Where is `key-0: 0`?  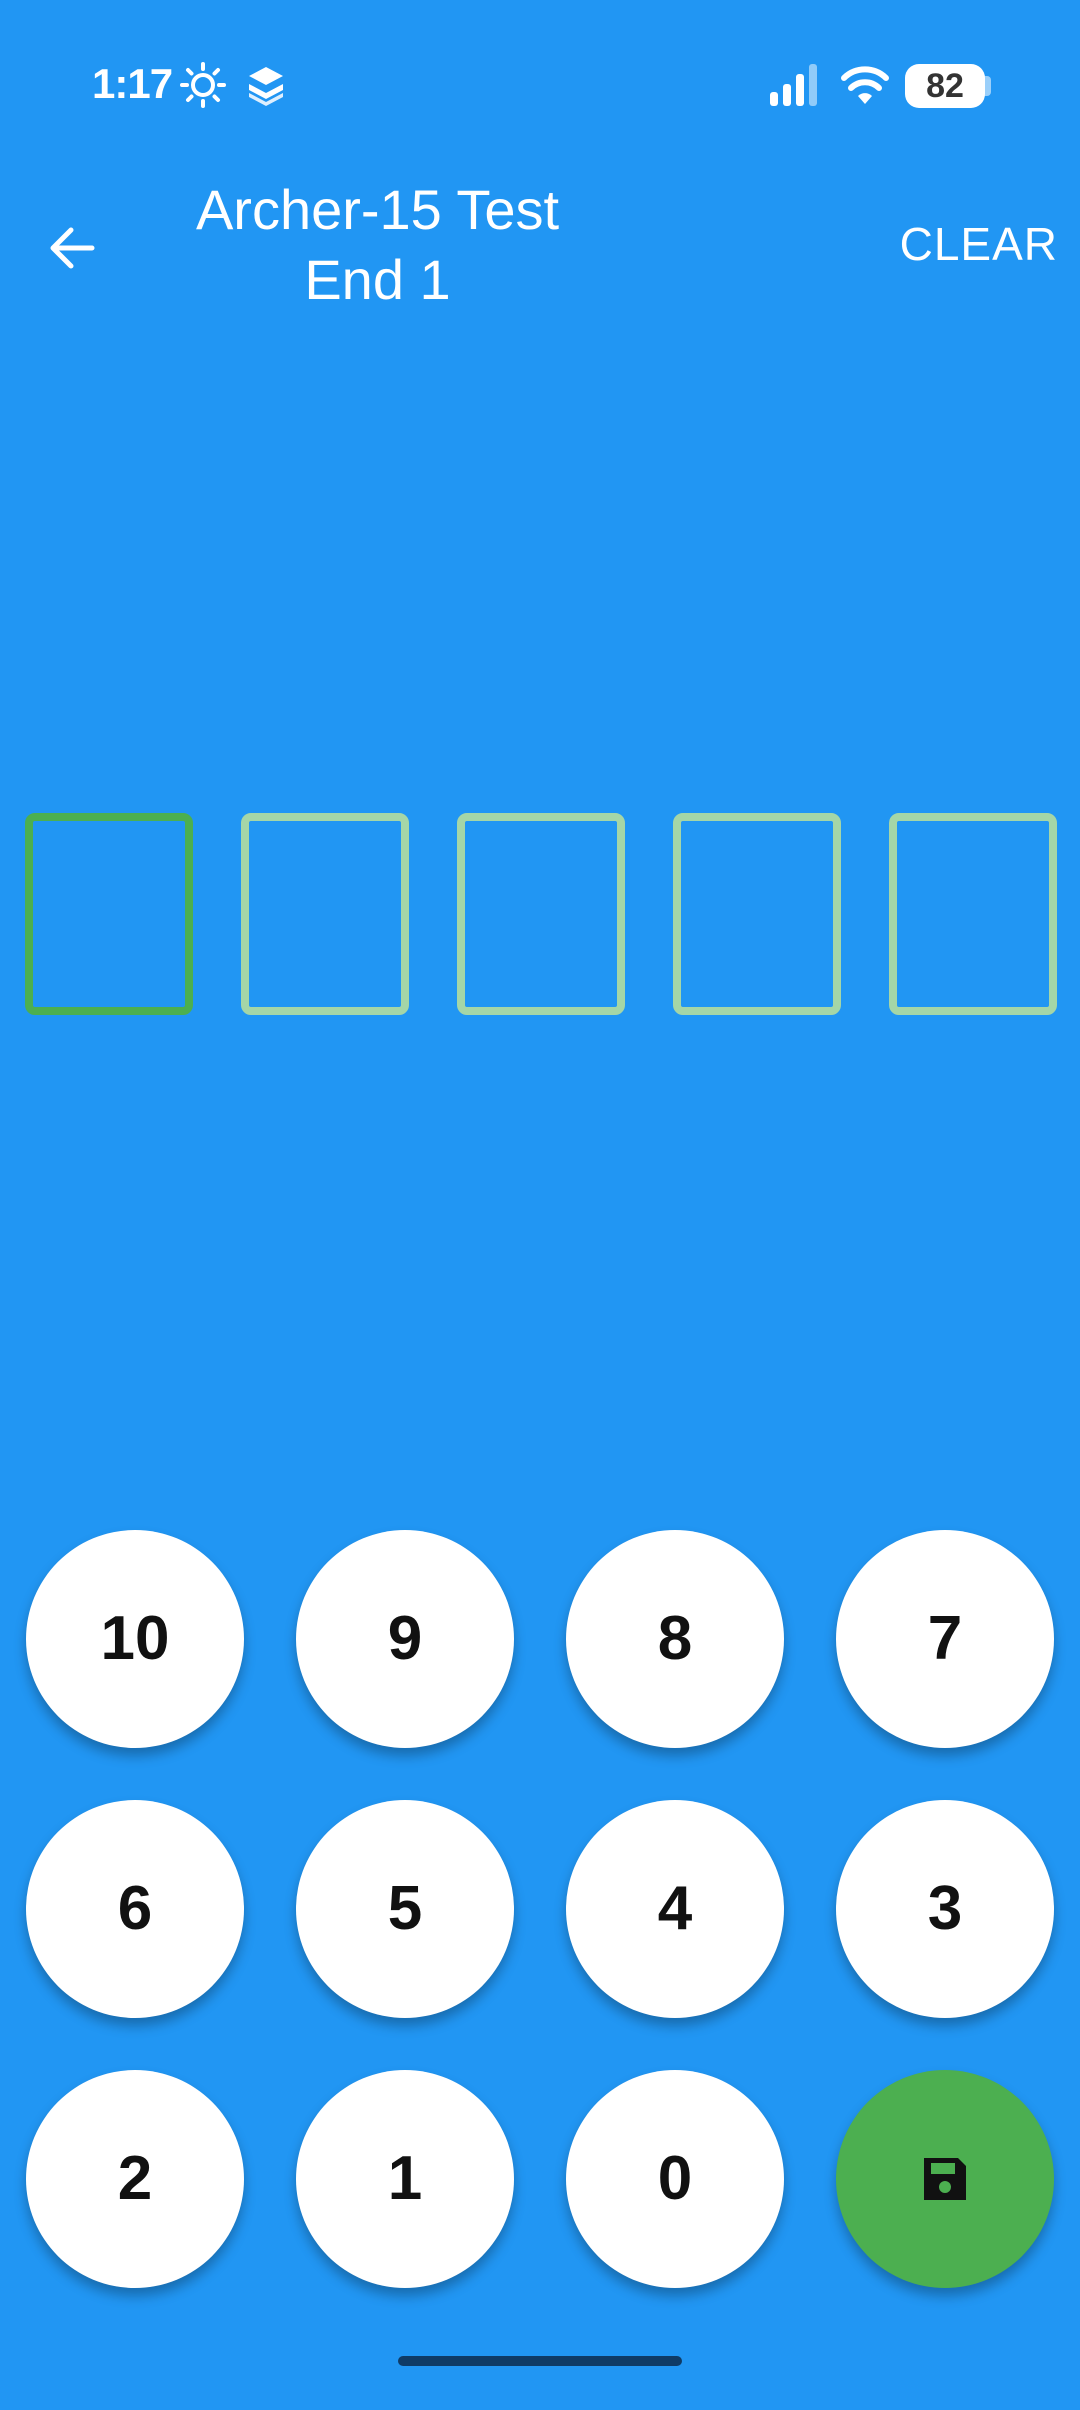
key-0: 0 is located at coordinates (675, 2179).